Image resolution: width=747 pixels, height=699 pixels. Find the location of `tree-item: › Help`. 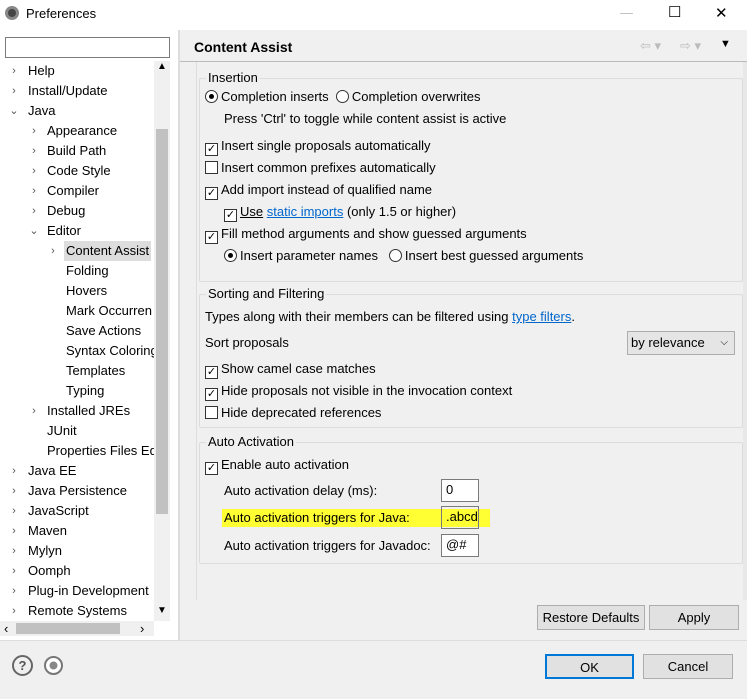

tree-item: › Help is located at coordinates (77, 71).